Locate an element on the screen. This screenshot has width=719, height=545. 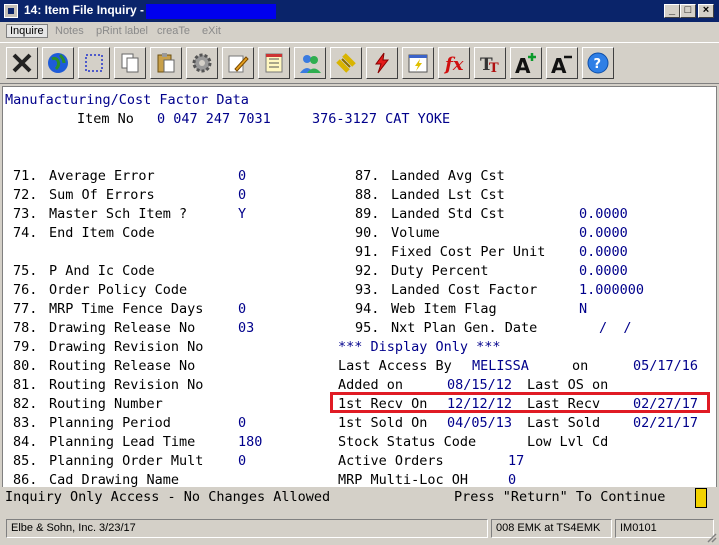
field-number: 71. is located at coordinates (25, 176).